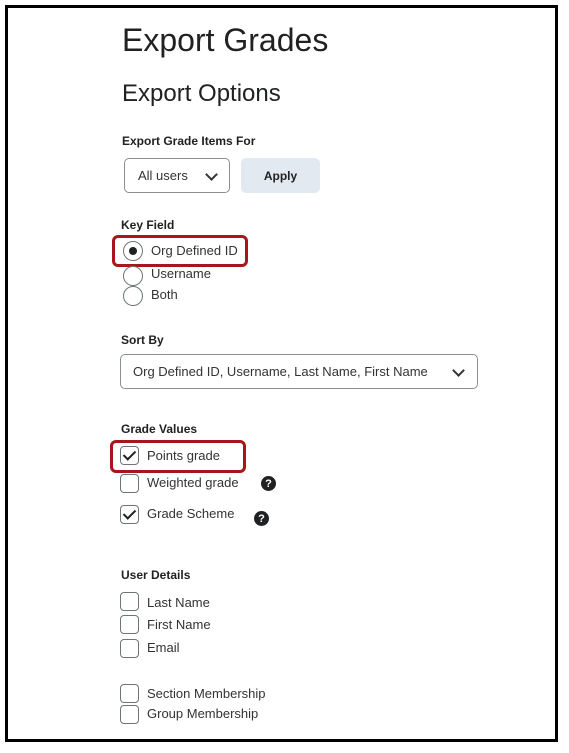 The width and height of the screenshot is (569, 753). I want to click on checkbox-label: First Name, so click(179, 624).